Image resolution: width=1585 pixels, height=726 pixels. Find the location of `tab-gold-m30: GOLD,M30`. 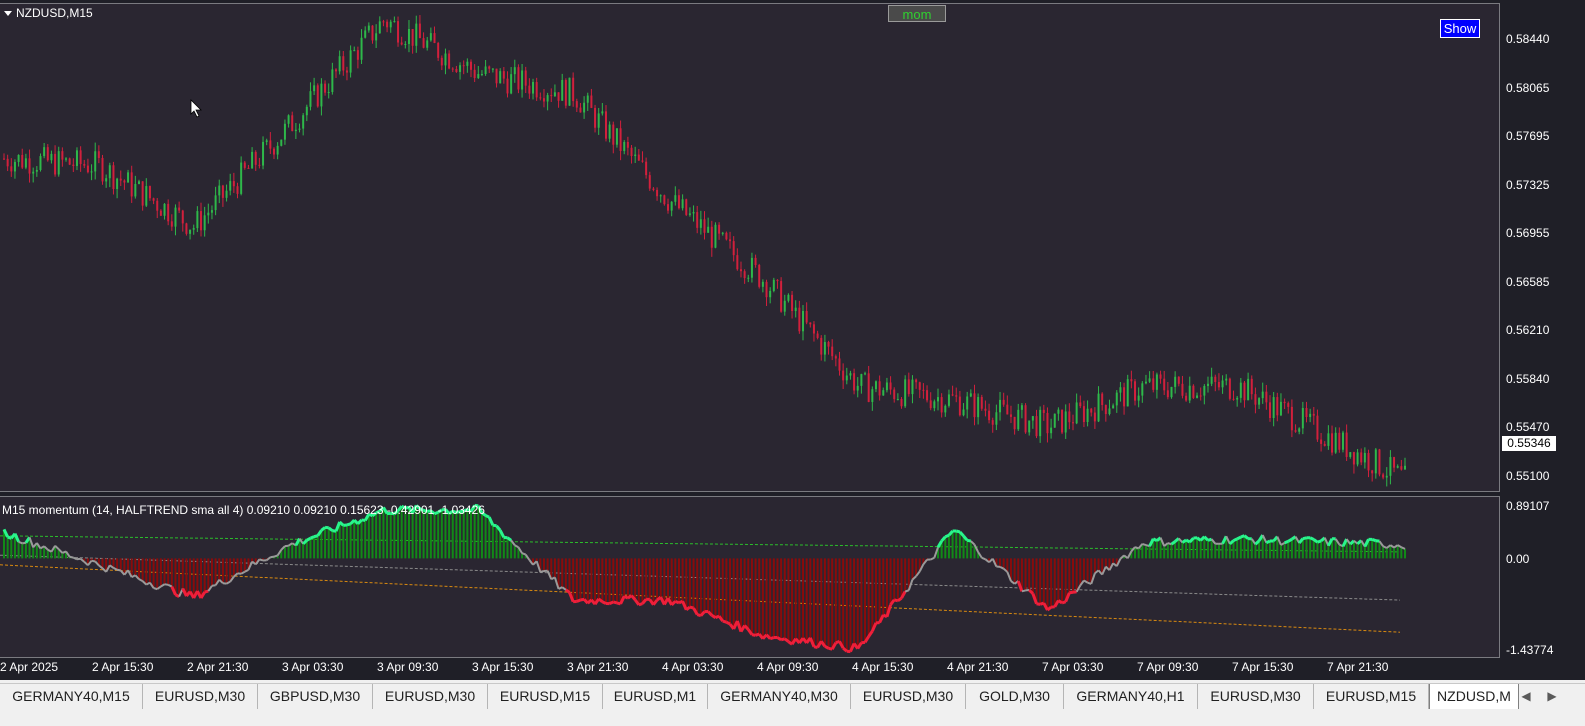

tab-gold-m30: GOLD,M30 is located at coordinates (1015, 696).